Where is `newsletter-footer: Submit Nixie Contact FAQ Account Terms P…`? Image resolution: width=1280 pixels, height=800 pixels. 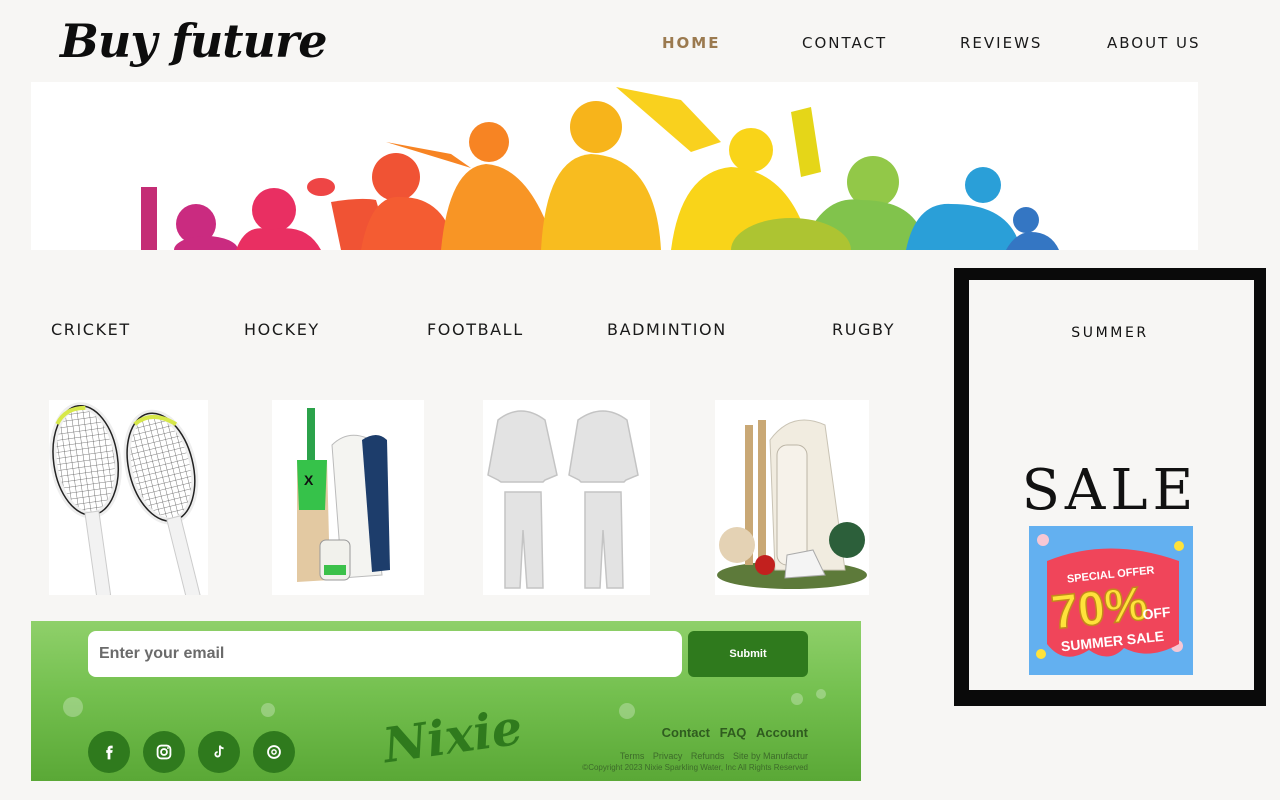
newsletter-footer: Submit Nixie Contact FAQ Account Terms P… is located at coordinates (446, 701).